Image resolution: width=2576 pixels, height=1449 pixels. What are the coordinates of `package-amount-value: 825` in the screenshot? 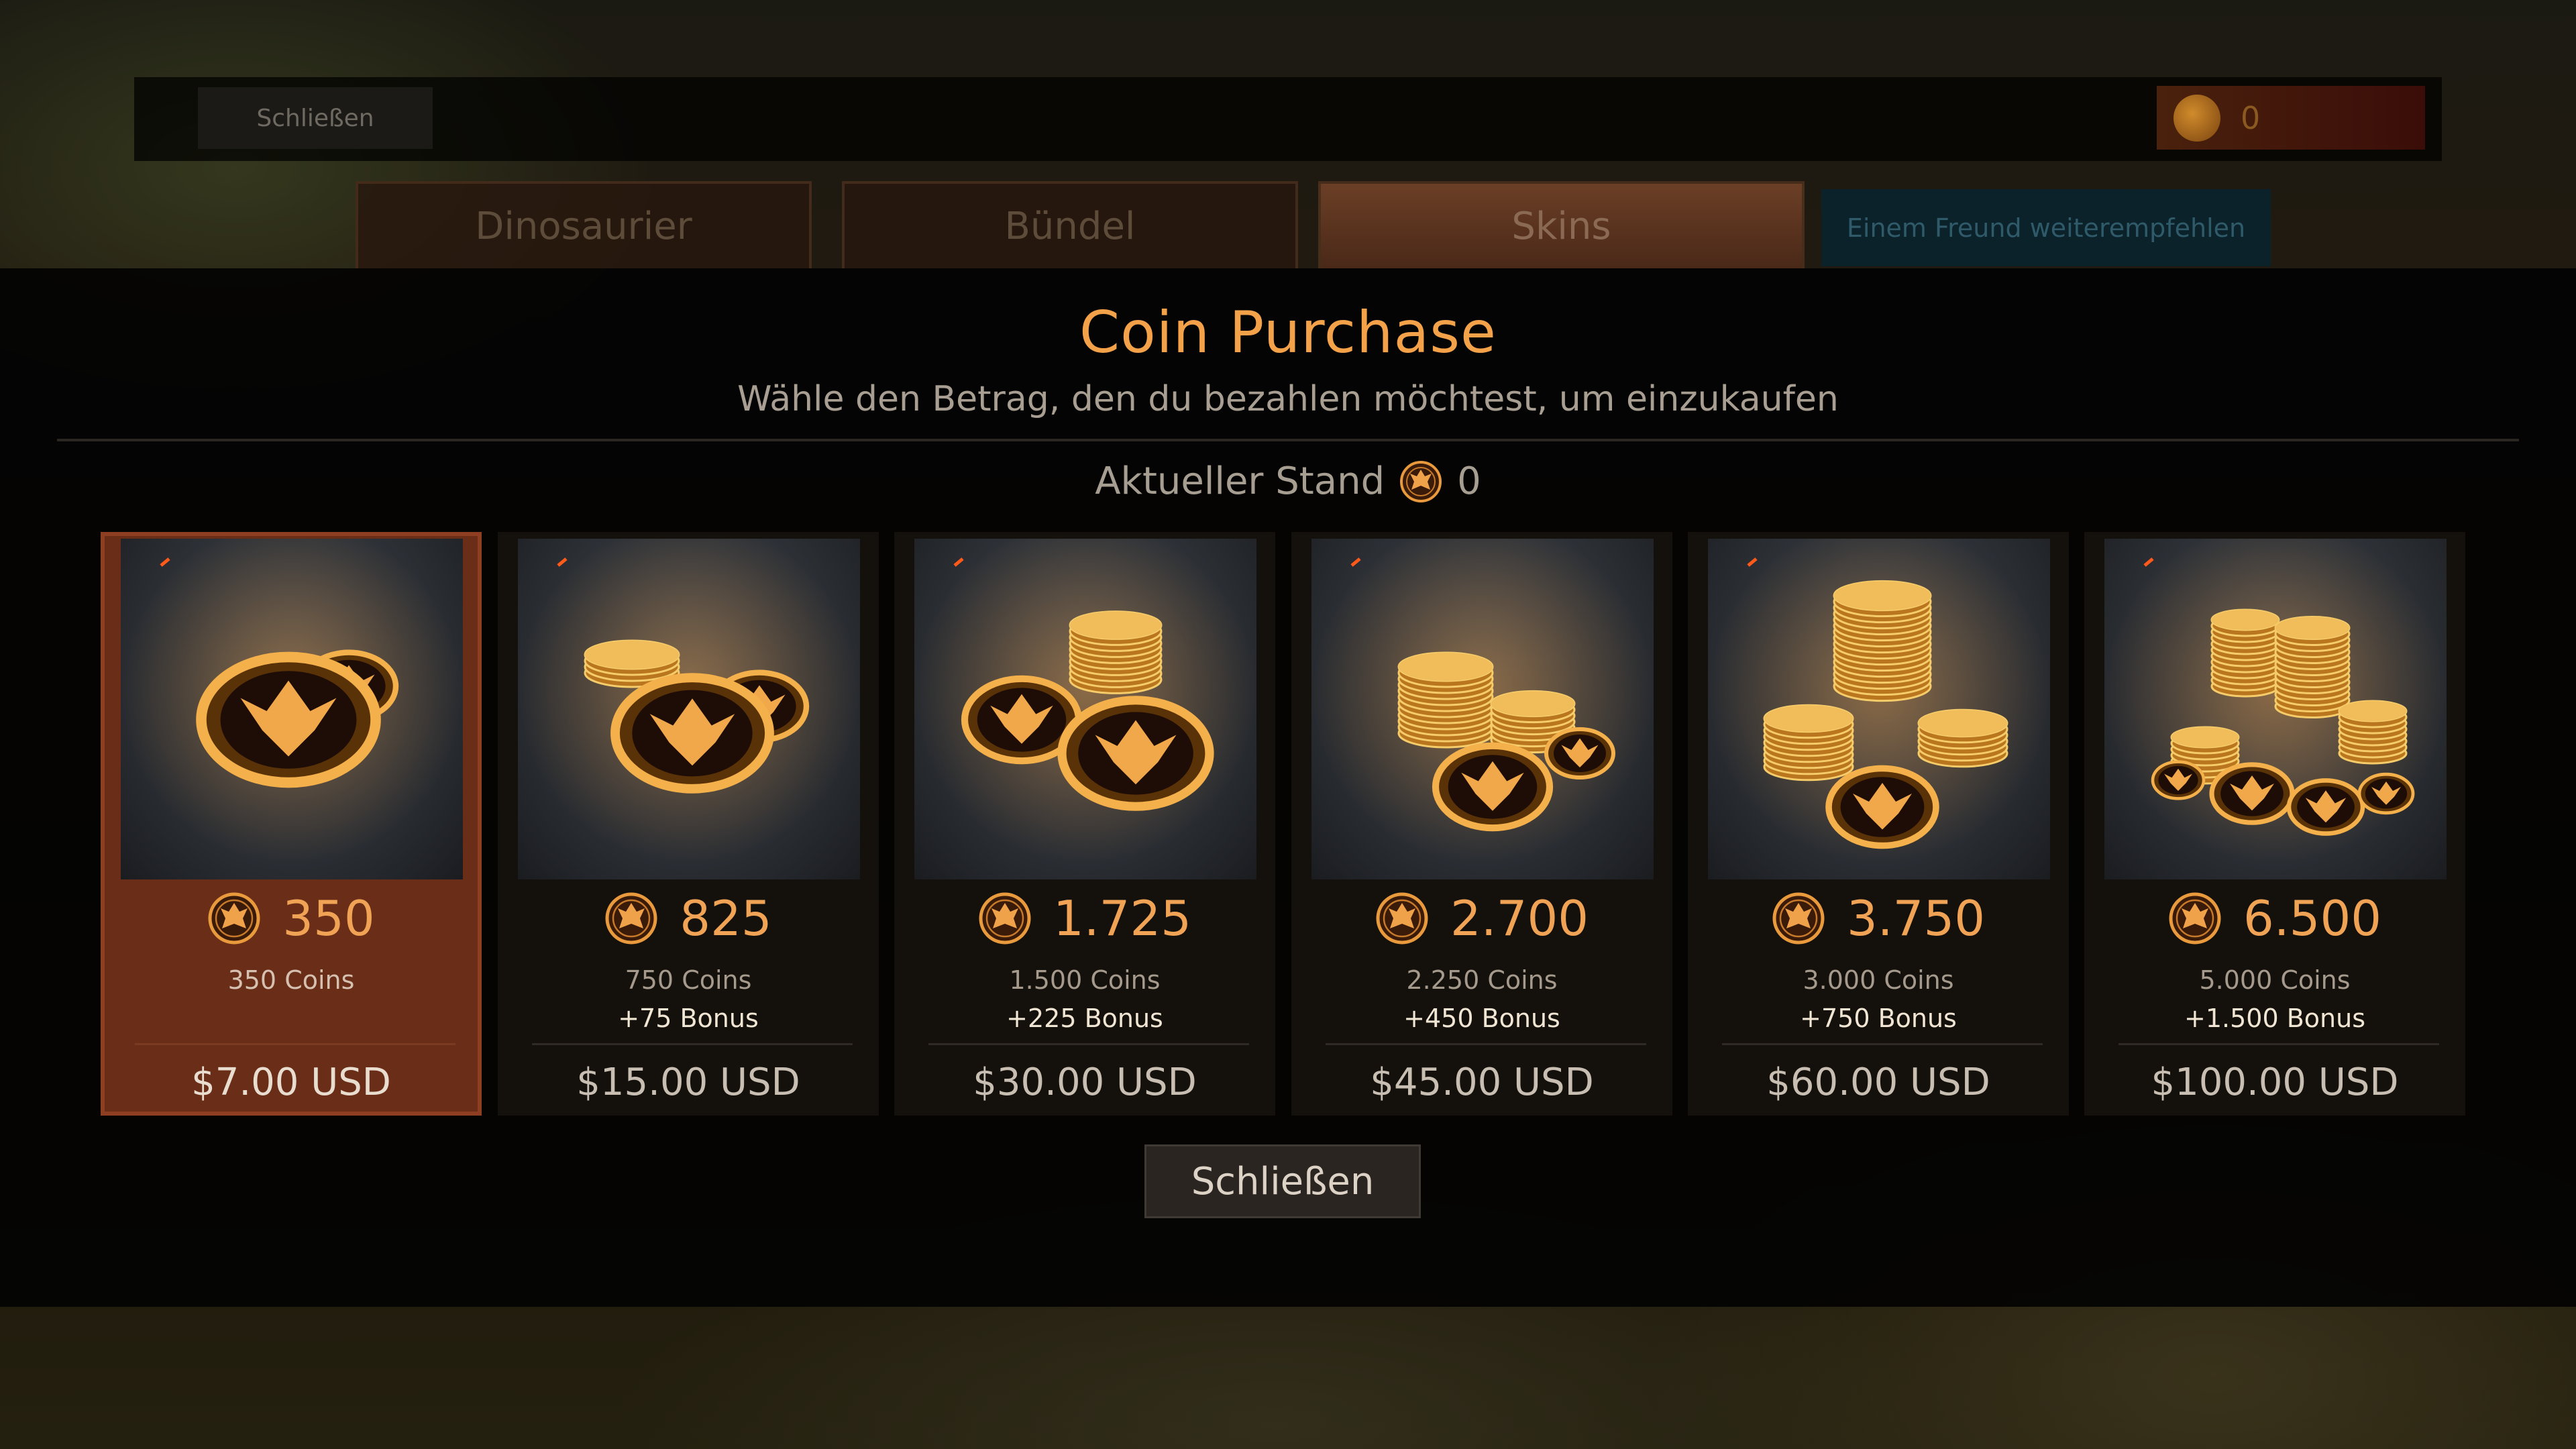 It's located at (726, 918).